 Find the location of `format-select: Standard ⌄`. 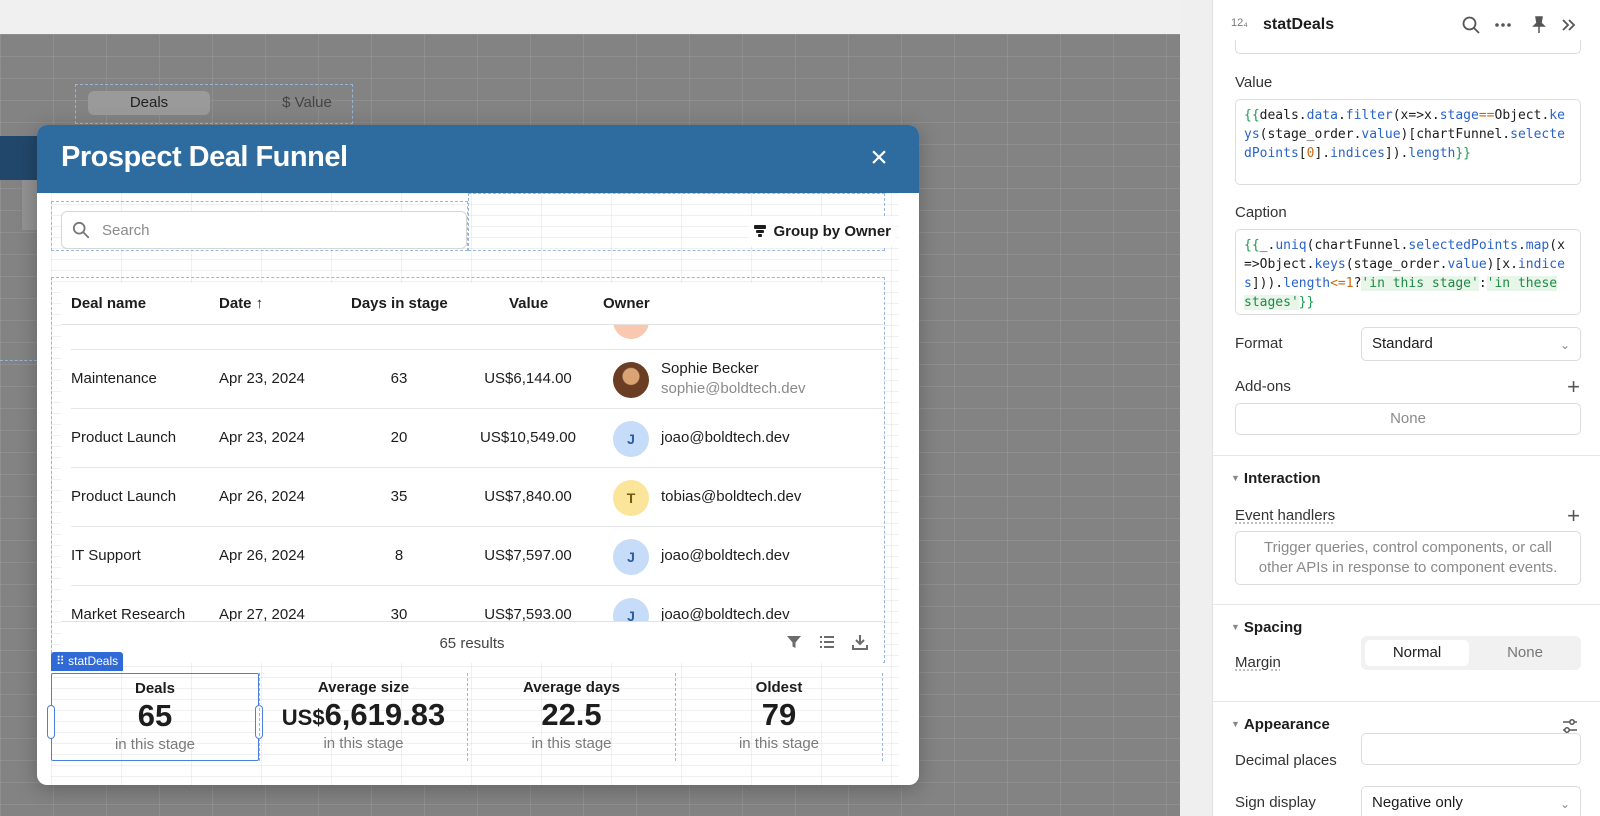

format-select: Standard ⌄ is located at coordinates (1471, 344).